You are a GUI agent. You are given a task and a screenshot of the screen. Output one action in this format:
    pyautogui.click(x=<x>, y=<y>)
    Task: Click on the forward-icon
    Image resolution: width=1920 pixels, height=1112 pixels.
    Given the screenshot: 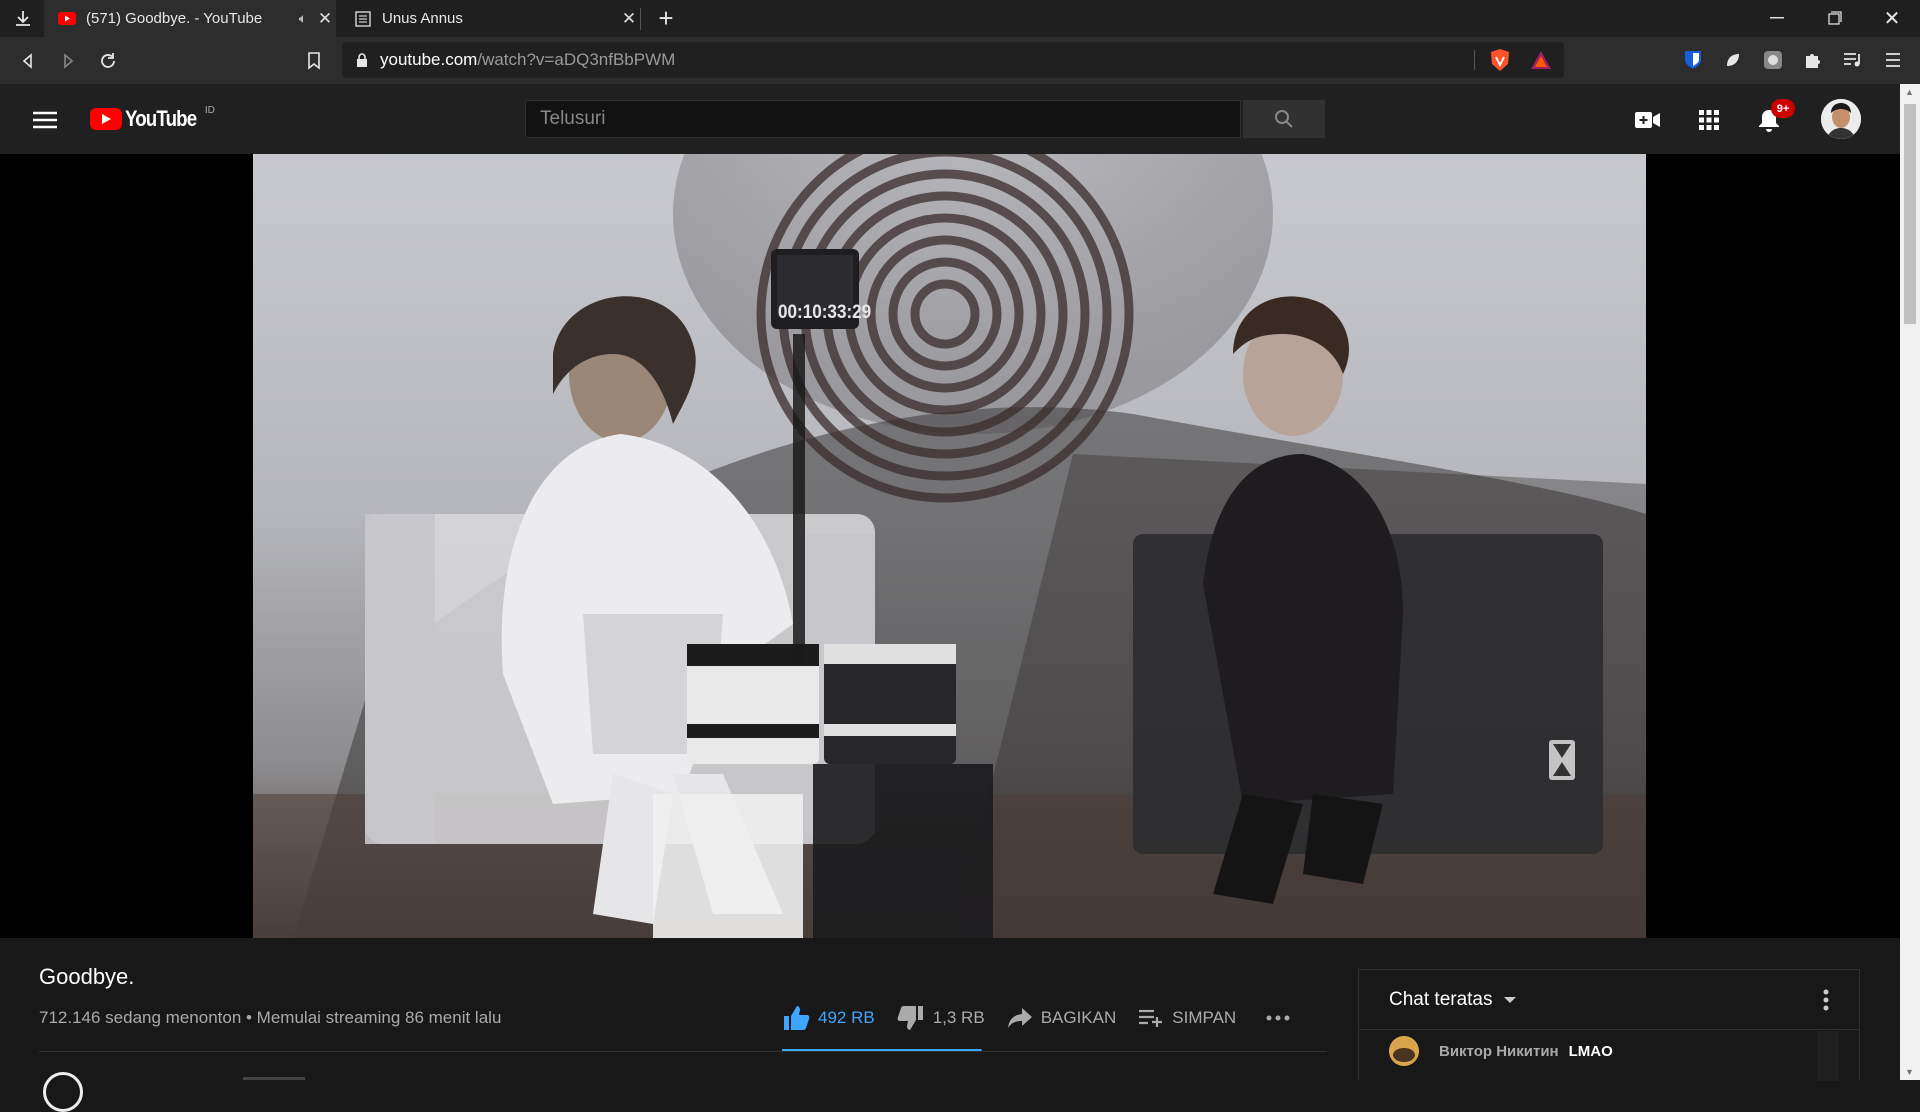 What is the action you would take?
    pyautogui.click(x=68, y=61)
    